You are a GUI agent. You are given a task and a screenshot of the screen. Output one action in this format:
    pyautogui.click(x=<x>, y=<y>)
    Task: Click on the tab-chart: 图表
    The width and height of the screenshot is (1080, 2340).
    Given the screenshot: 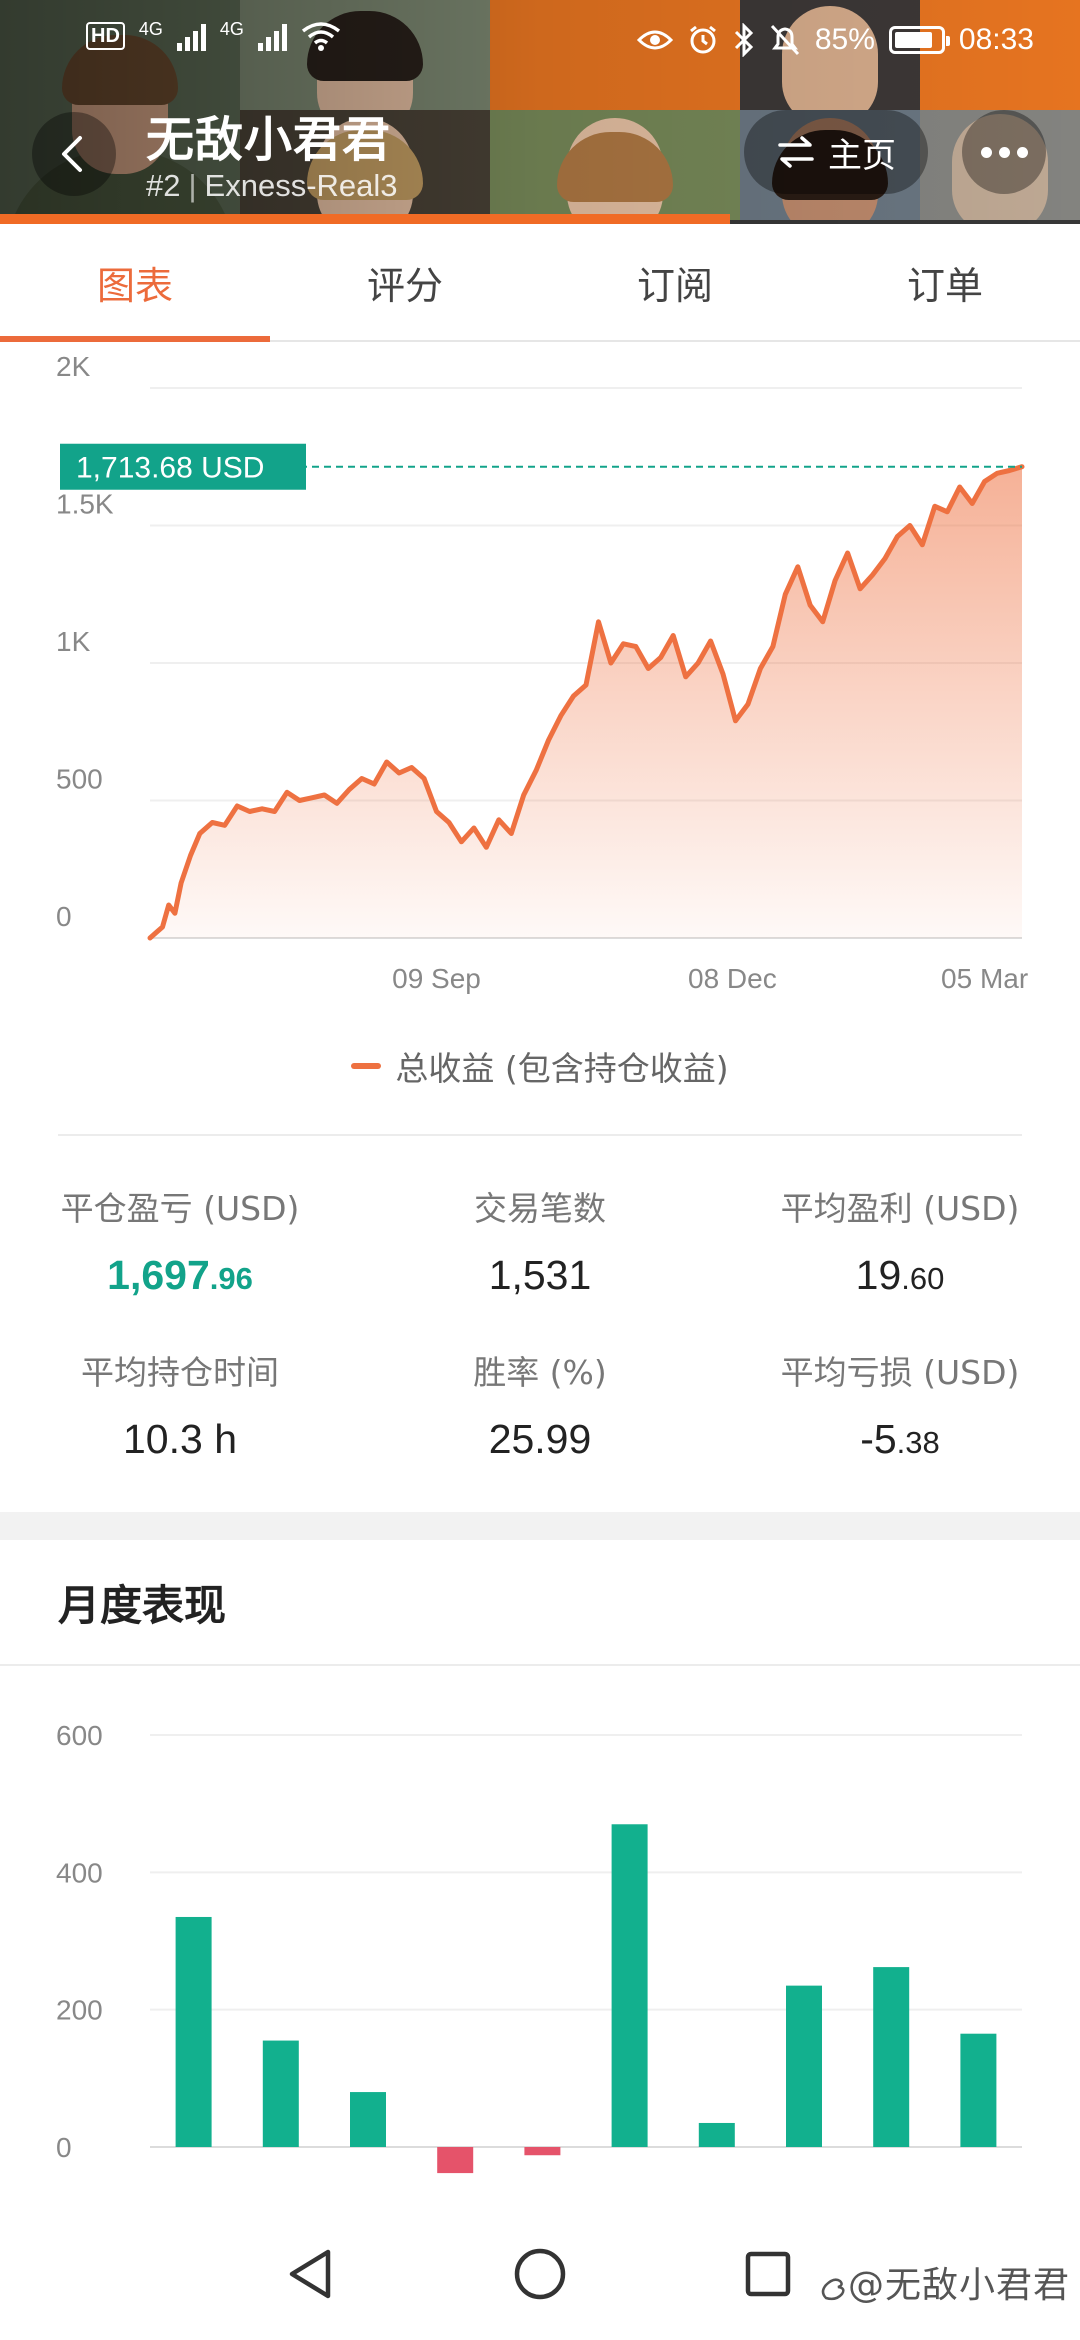 What is the action you would take?
    pyautogui.click(x=135, y=283)
    